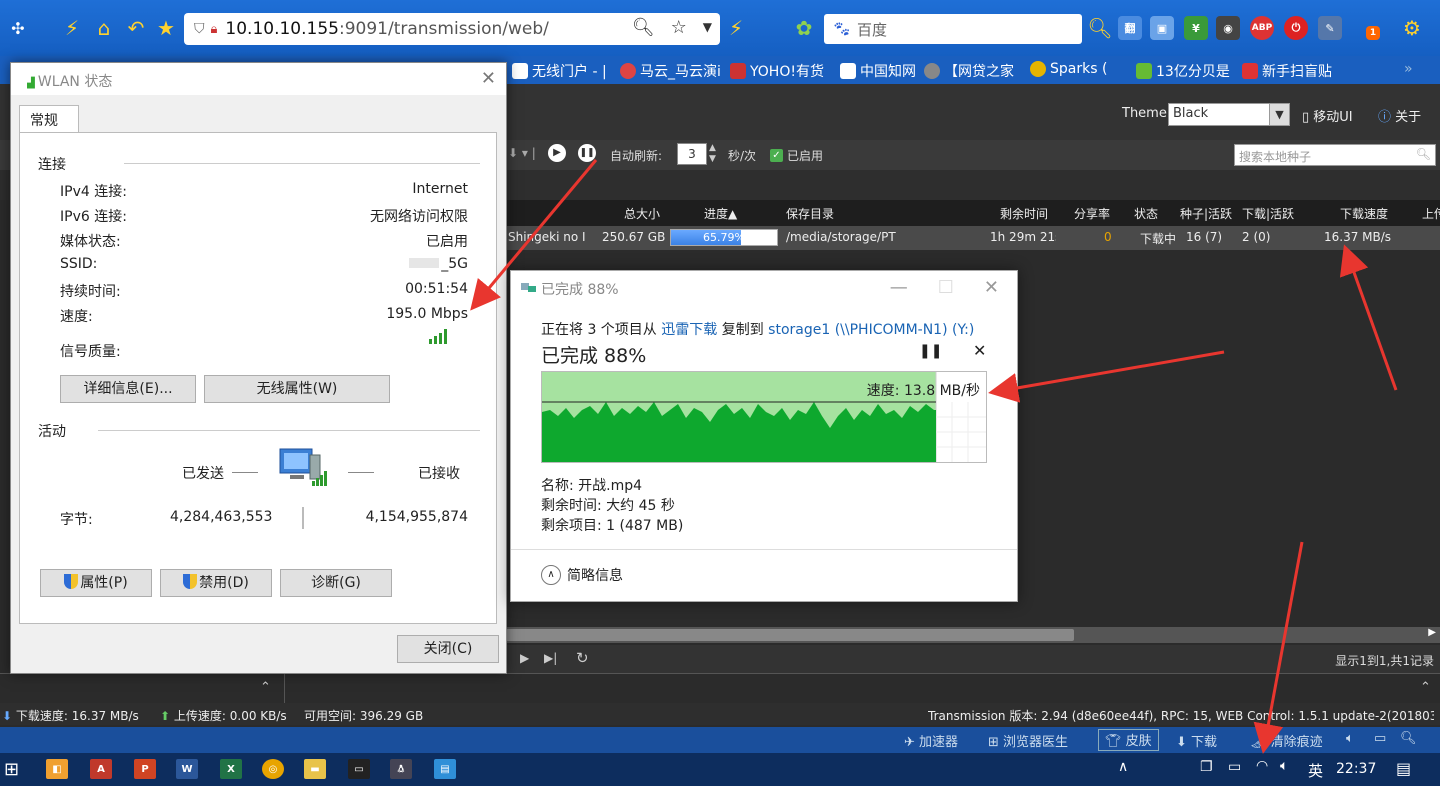 The image size is (1440, 786). I want to click on bookmark-item: YOHO!有货, so click(777, 71).